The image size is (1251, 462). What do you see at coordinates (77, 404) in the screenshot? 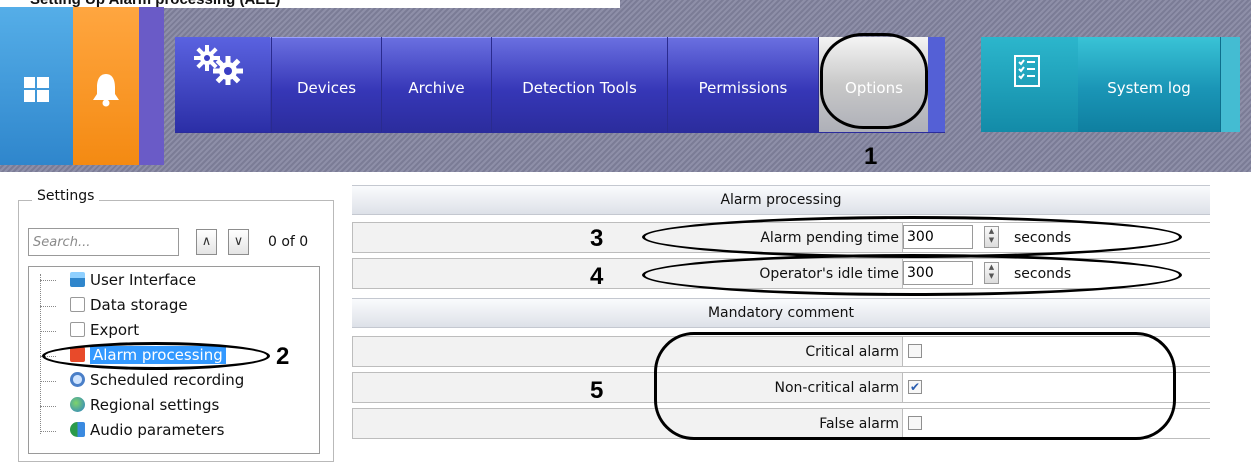
I see `globe-icon` at bounding box center [77, 404].